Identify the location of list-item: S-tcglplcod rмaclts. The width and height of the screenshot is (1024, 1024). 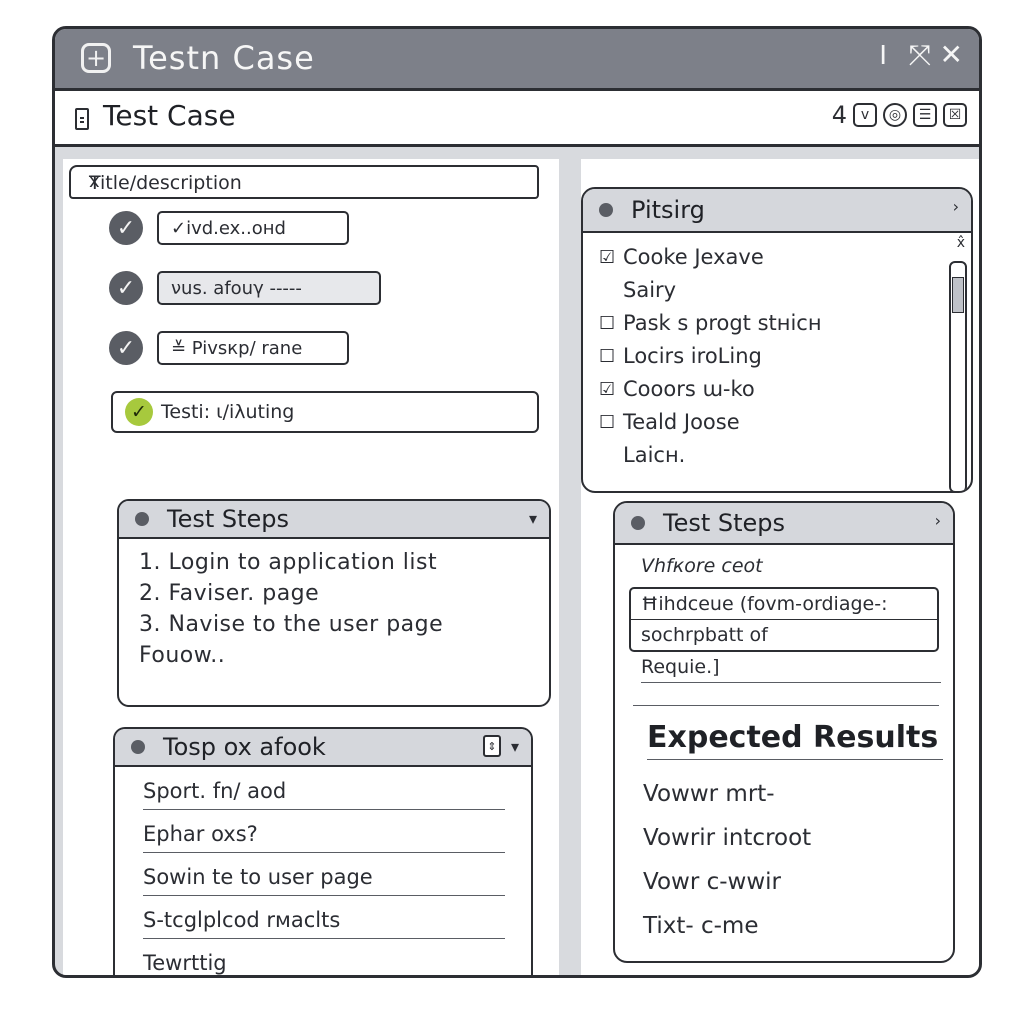
(324, 917).